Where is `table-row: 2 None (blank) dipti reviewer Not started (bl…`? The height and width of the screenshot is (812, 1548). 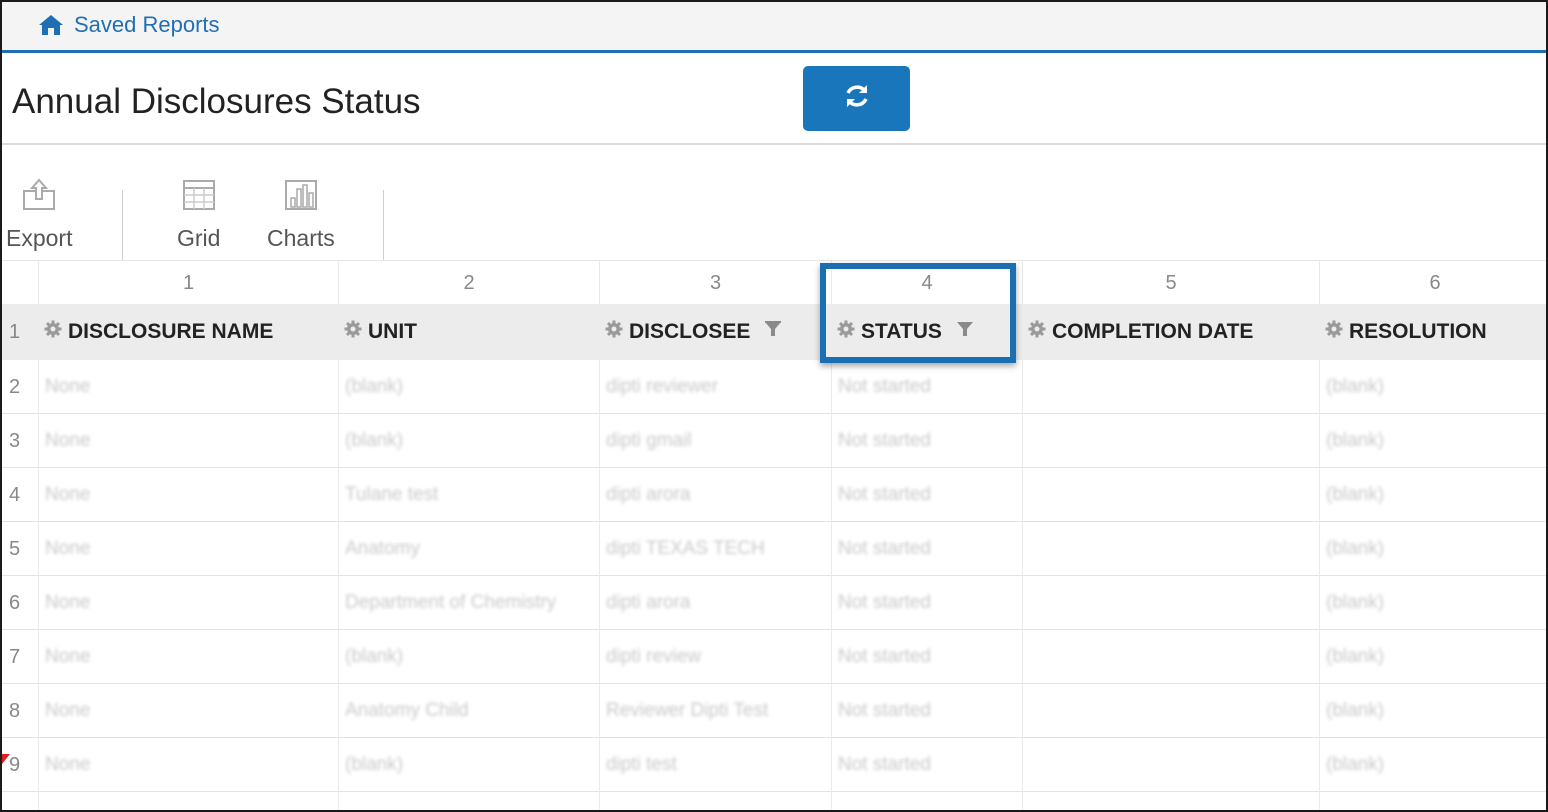
table-row: 2 None (blank) dipti reviewer Not started (bl… is located at coordinates (774, 387).